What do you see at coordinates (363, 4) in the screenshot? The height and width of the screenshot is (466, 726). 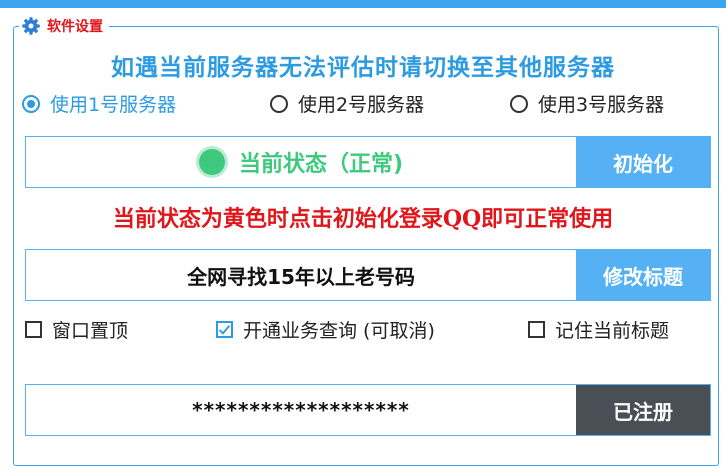 I see `top-accent-bar` at bounding box center [363, 4].